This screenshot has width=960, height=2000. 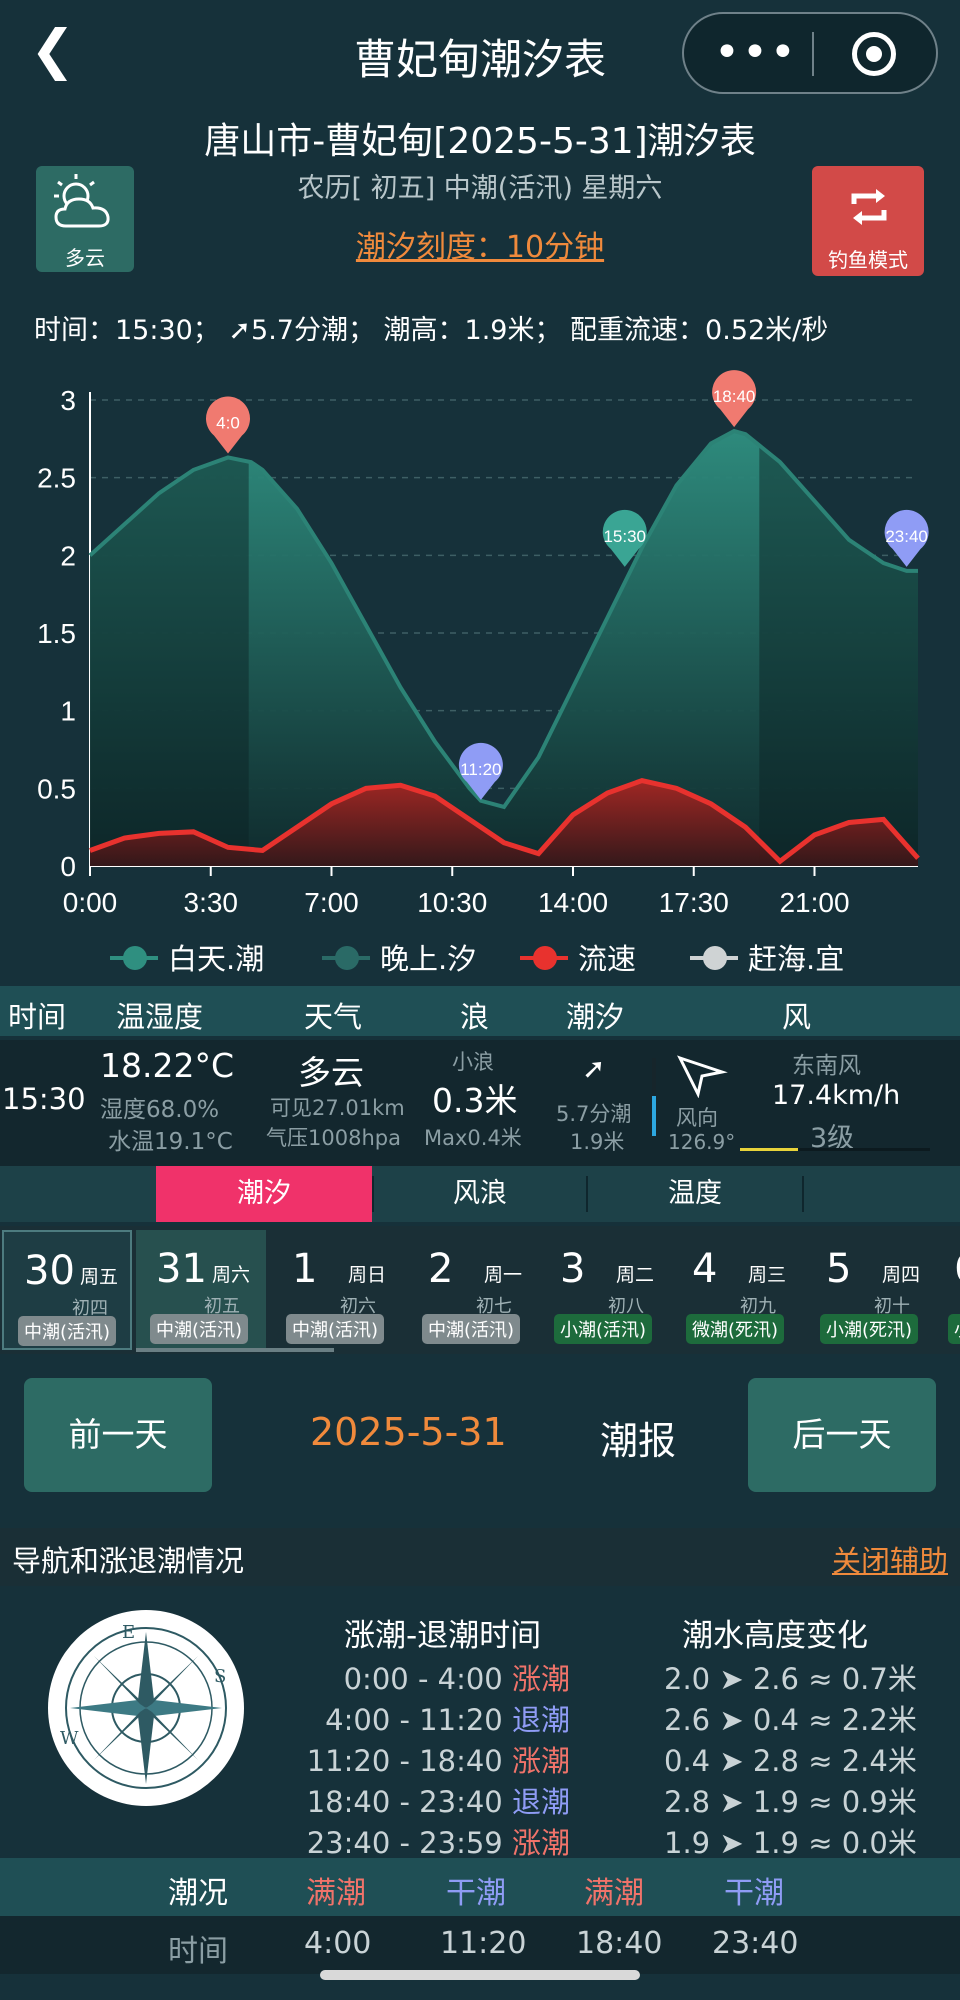 I want to click on wind-level-fill, so click(x=769, y=1149).